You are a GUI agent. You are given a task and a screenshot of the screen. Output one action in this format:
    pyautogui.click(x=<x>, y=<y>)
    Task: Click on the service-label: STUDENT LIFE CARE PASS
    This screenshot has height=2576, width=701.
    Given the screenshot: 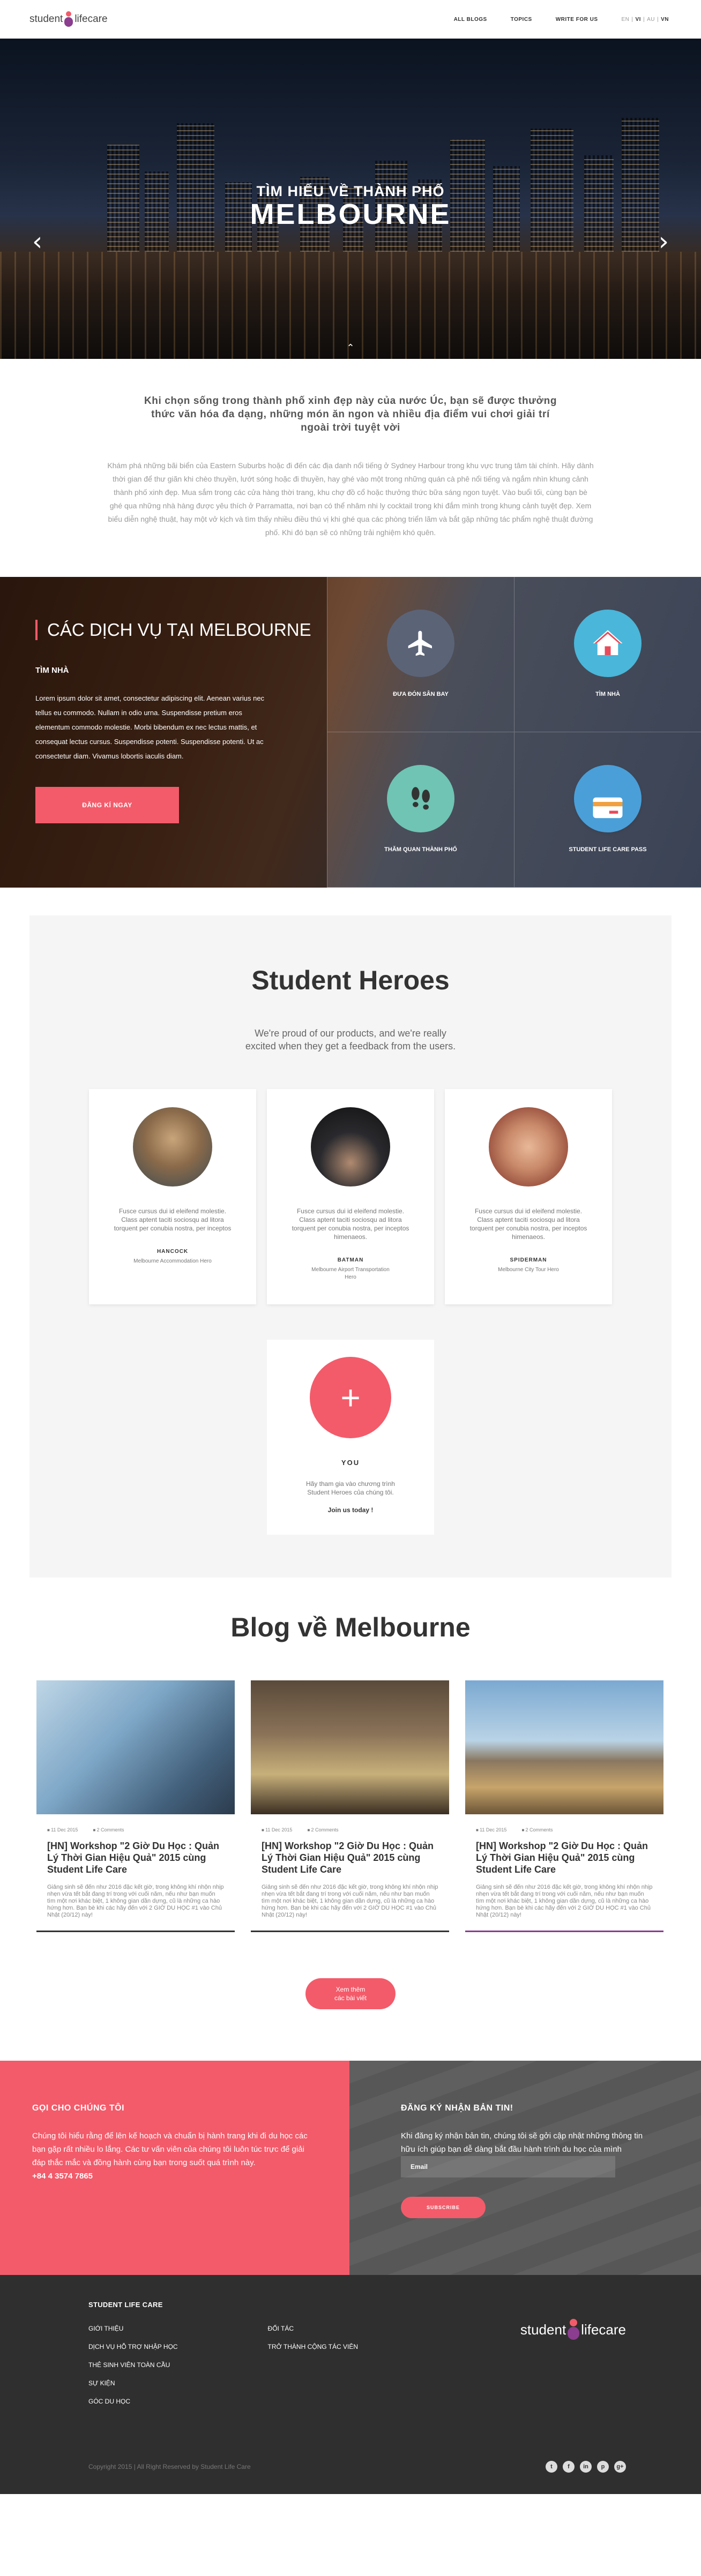 What is the action you would take?
    pyautogui.click(x=608, y=849)
    